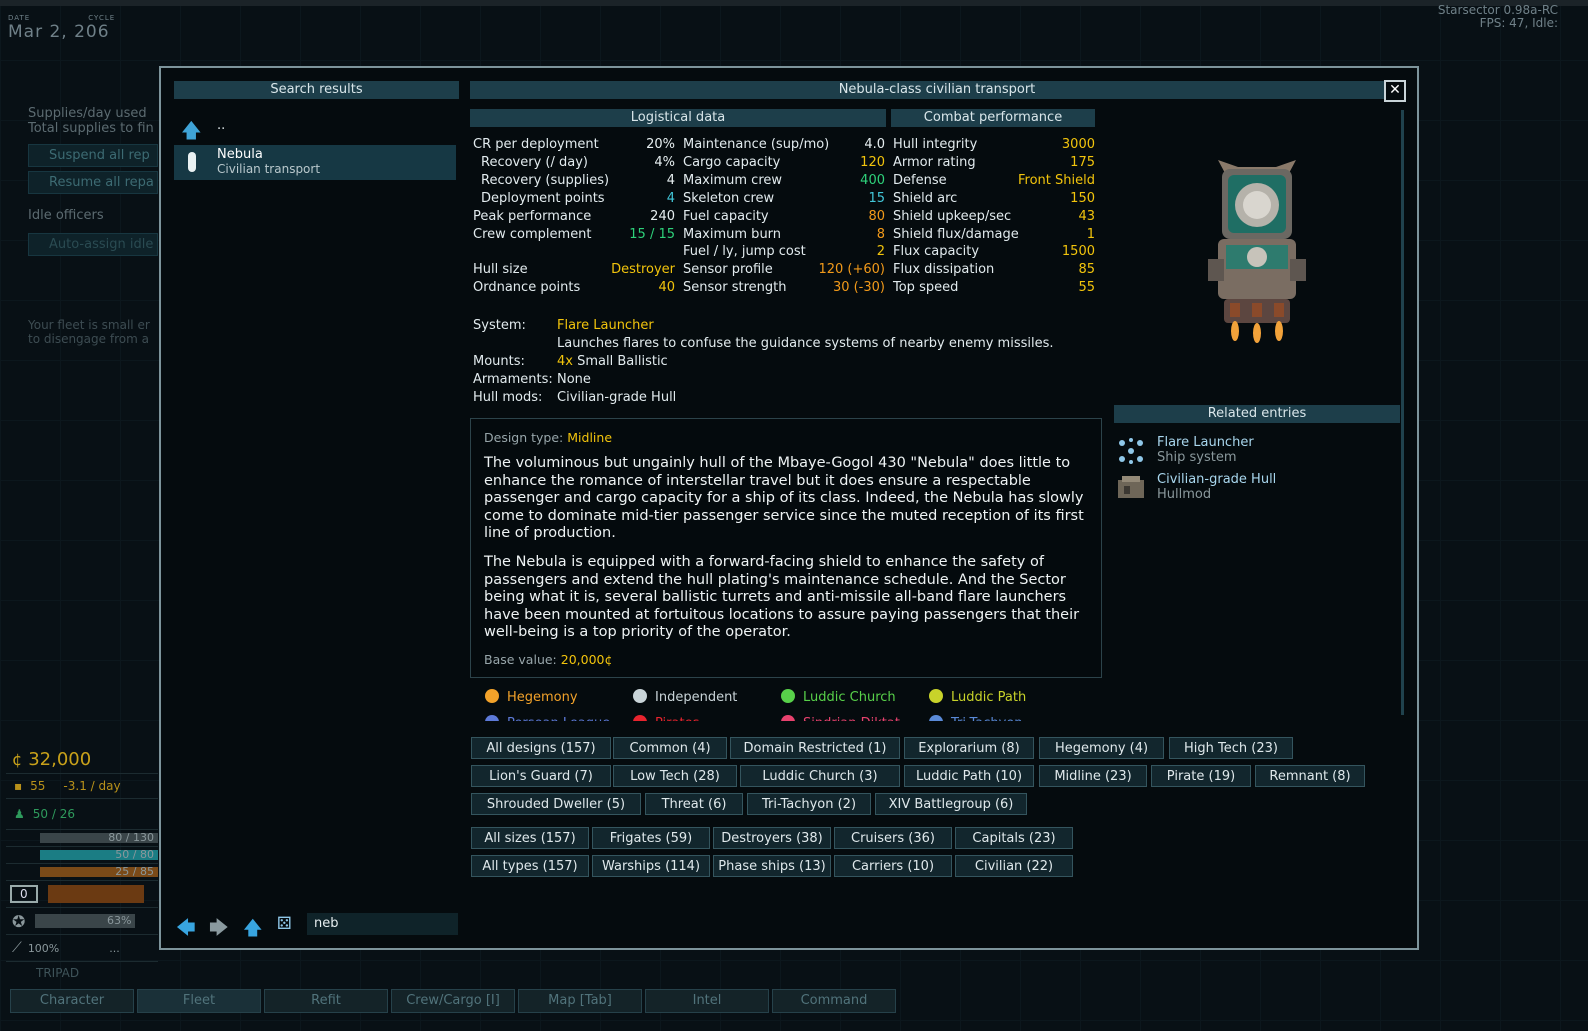  What do you see at coordinates (253, 930) in the screenshot?
I see `home-up-arrow-icon: 🡅` at bounding box center [253, 930].